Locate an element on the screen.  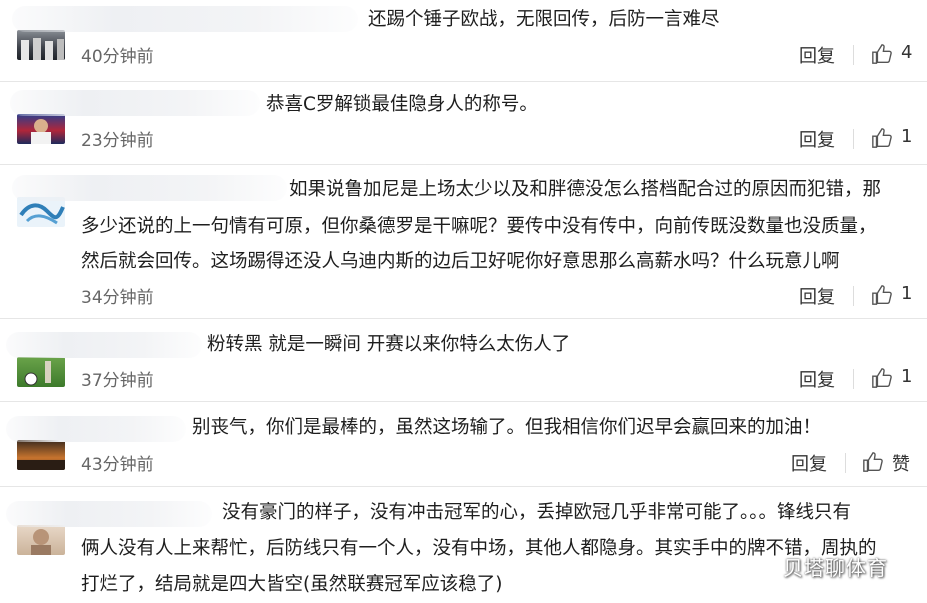
comment-time: 43分钟前 is located at coordinates (117, 465).